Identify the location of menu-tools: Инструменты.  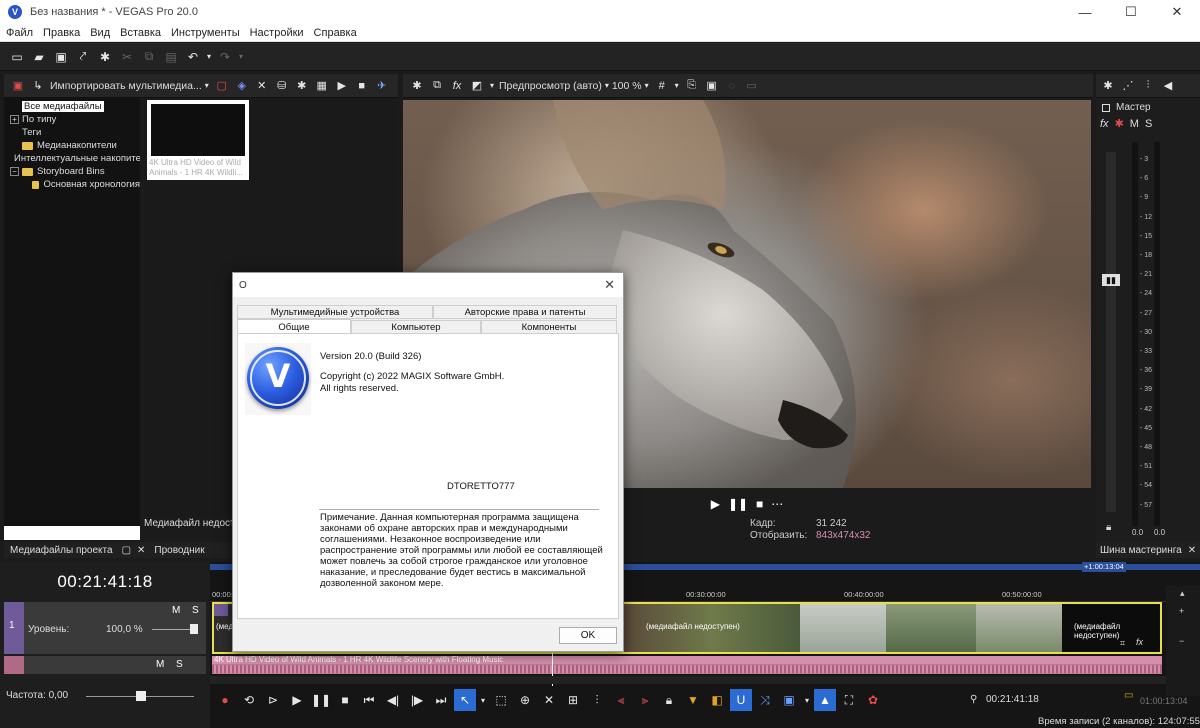
(205, 33).